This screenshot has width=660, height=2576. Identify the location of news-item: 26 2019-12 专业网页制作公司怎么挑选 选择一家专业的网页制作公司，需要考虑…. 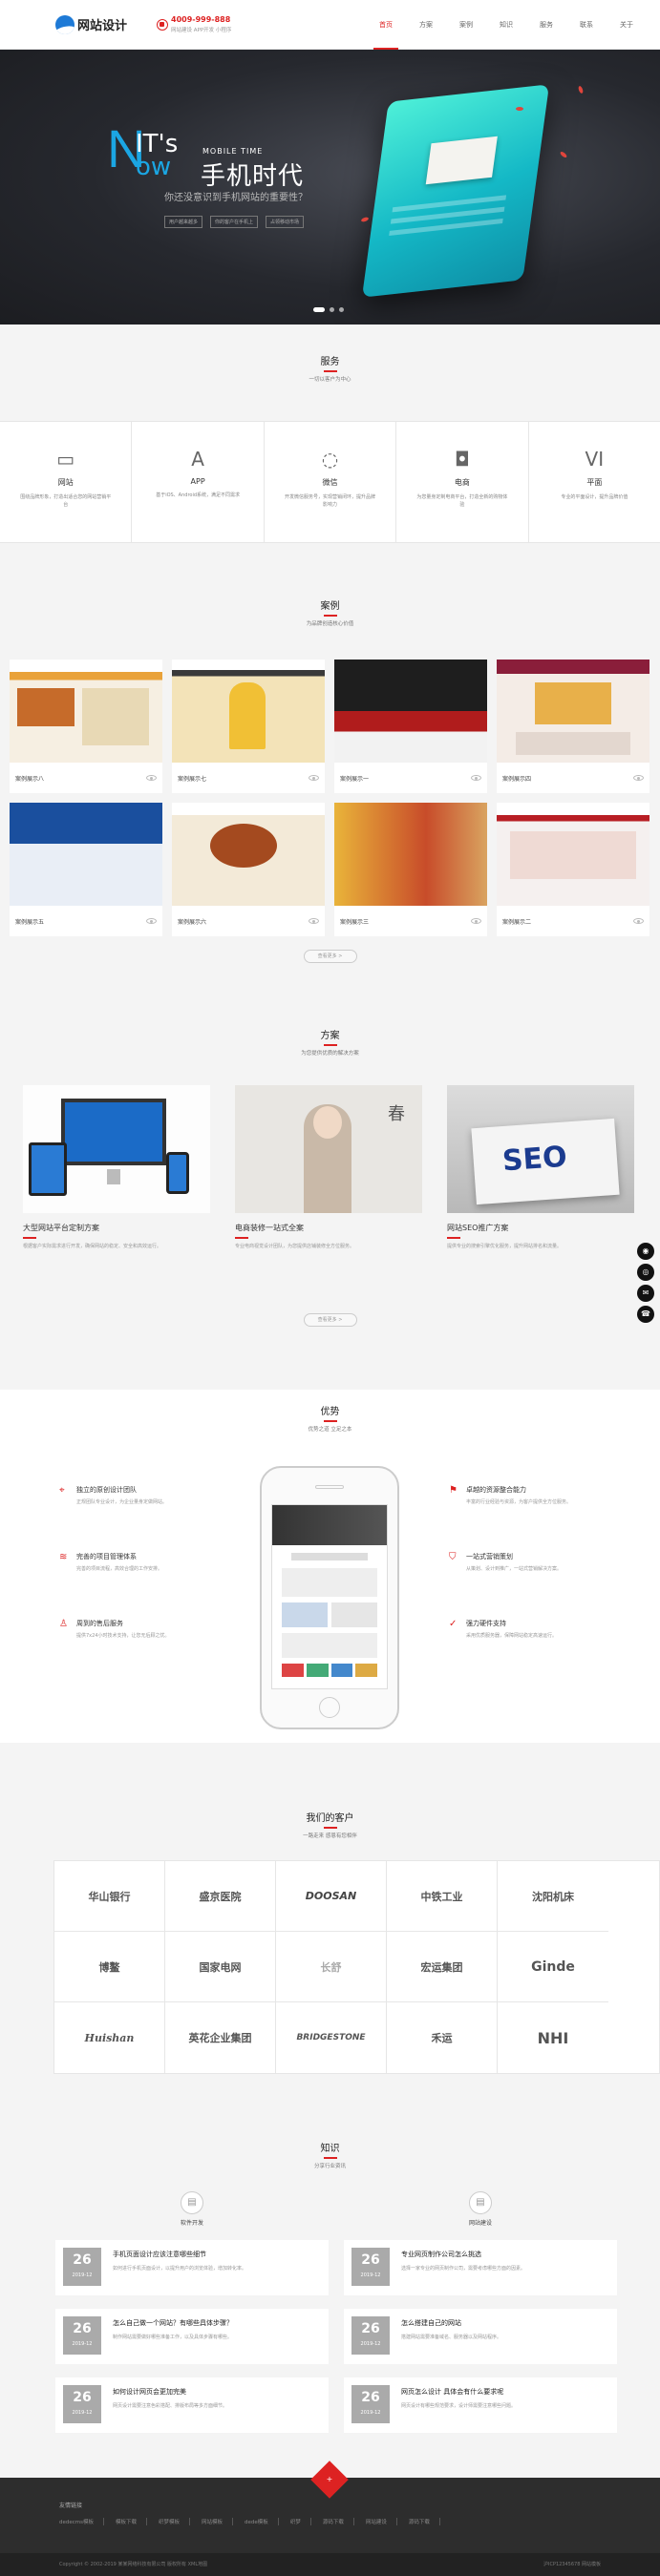
(480, 2267).